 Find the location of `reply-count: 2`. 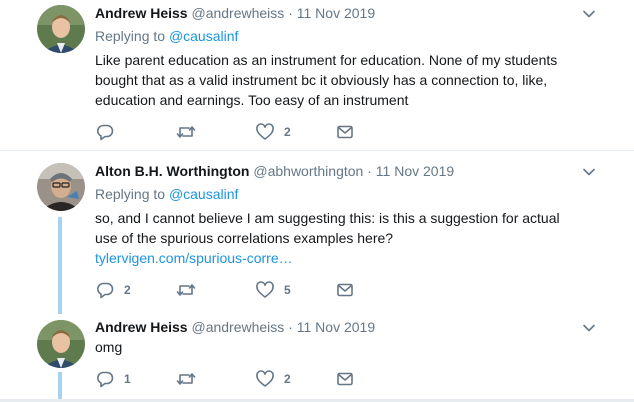

reply-count: 2 is located at coordinates (127, 290).